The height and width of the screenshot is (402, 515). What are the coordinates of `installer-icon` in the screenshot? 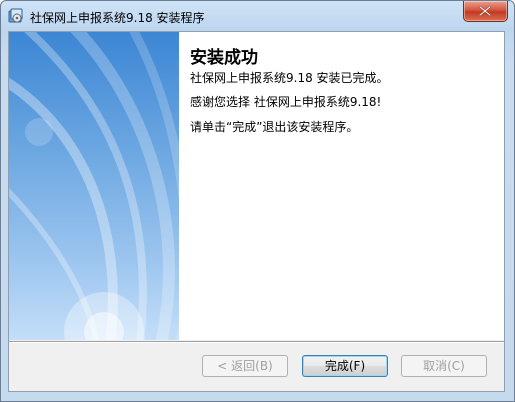 It's located at (16, 16).